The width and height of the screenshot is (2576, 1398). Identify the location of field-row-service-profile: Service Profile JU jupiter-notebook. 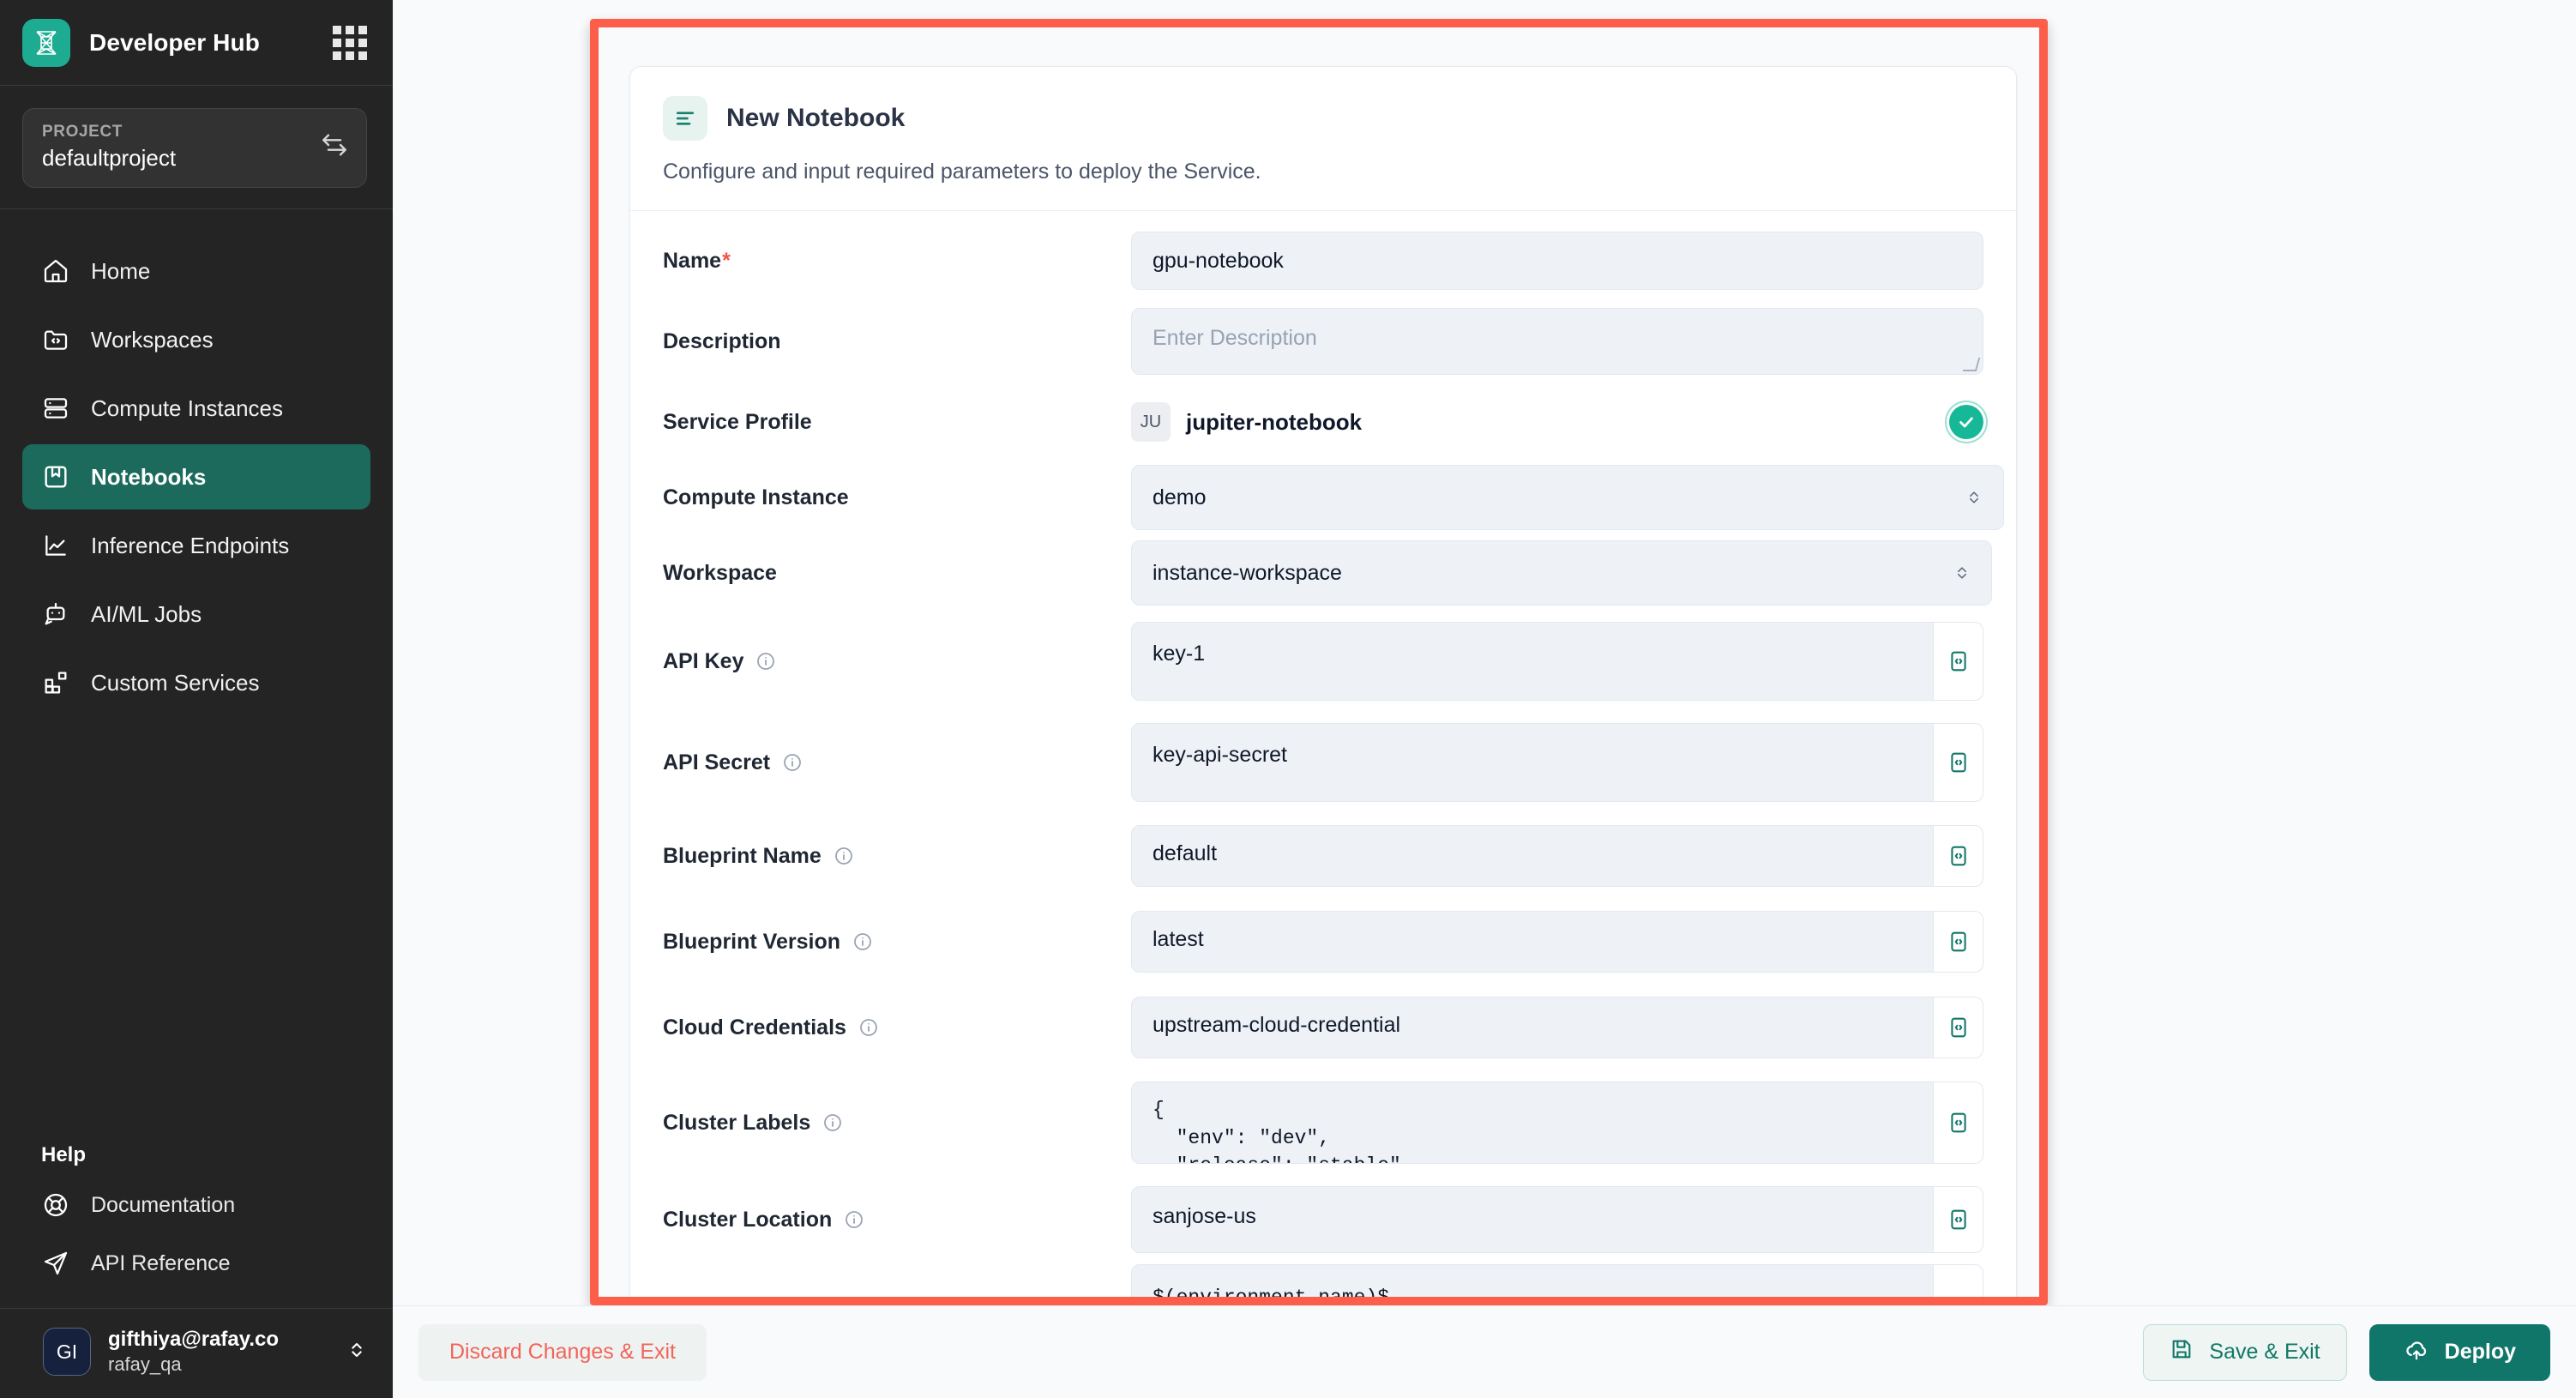
(1323, 422).